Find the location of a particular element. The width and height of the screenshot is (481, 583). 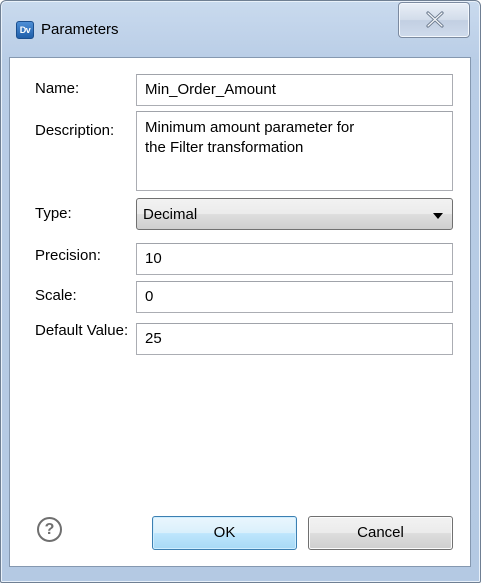

window-title: Parameters is located at coordinates (80, 29).